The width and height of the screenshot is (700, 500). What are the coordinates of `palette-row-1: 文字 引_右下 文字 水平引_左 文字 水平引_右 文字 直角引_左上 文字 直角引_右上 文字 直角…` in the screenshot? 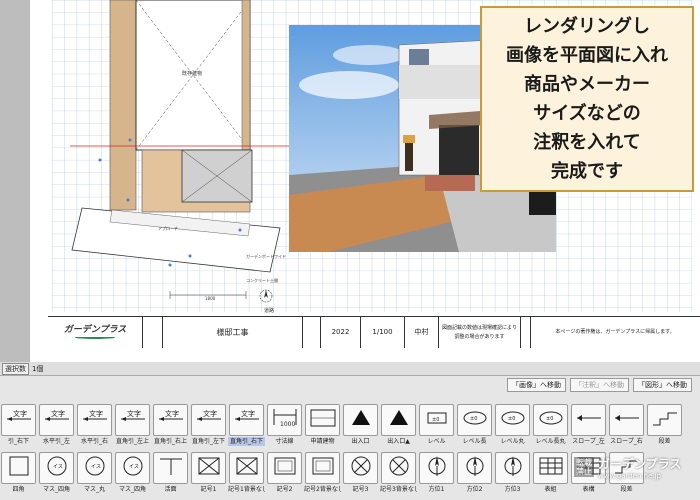 It's located at (350, 425).